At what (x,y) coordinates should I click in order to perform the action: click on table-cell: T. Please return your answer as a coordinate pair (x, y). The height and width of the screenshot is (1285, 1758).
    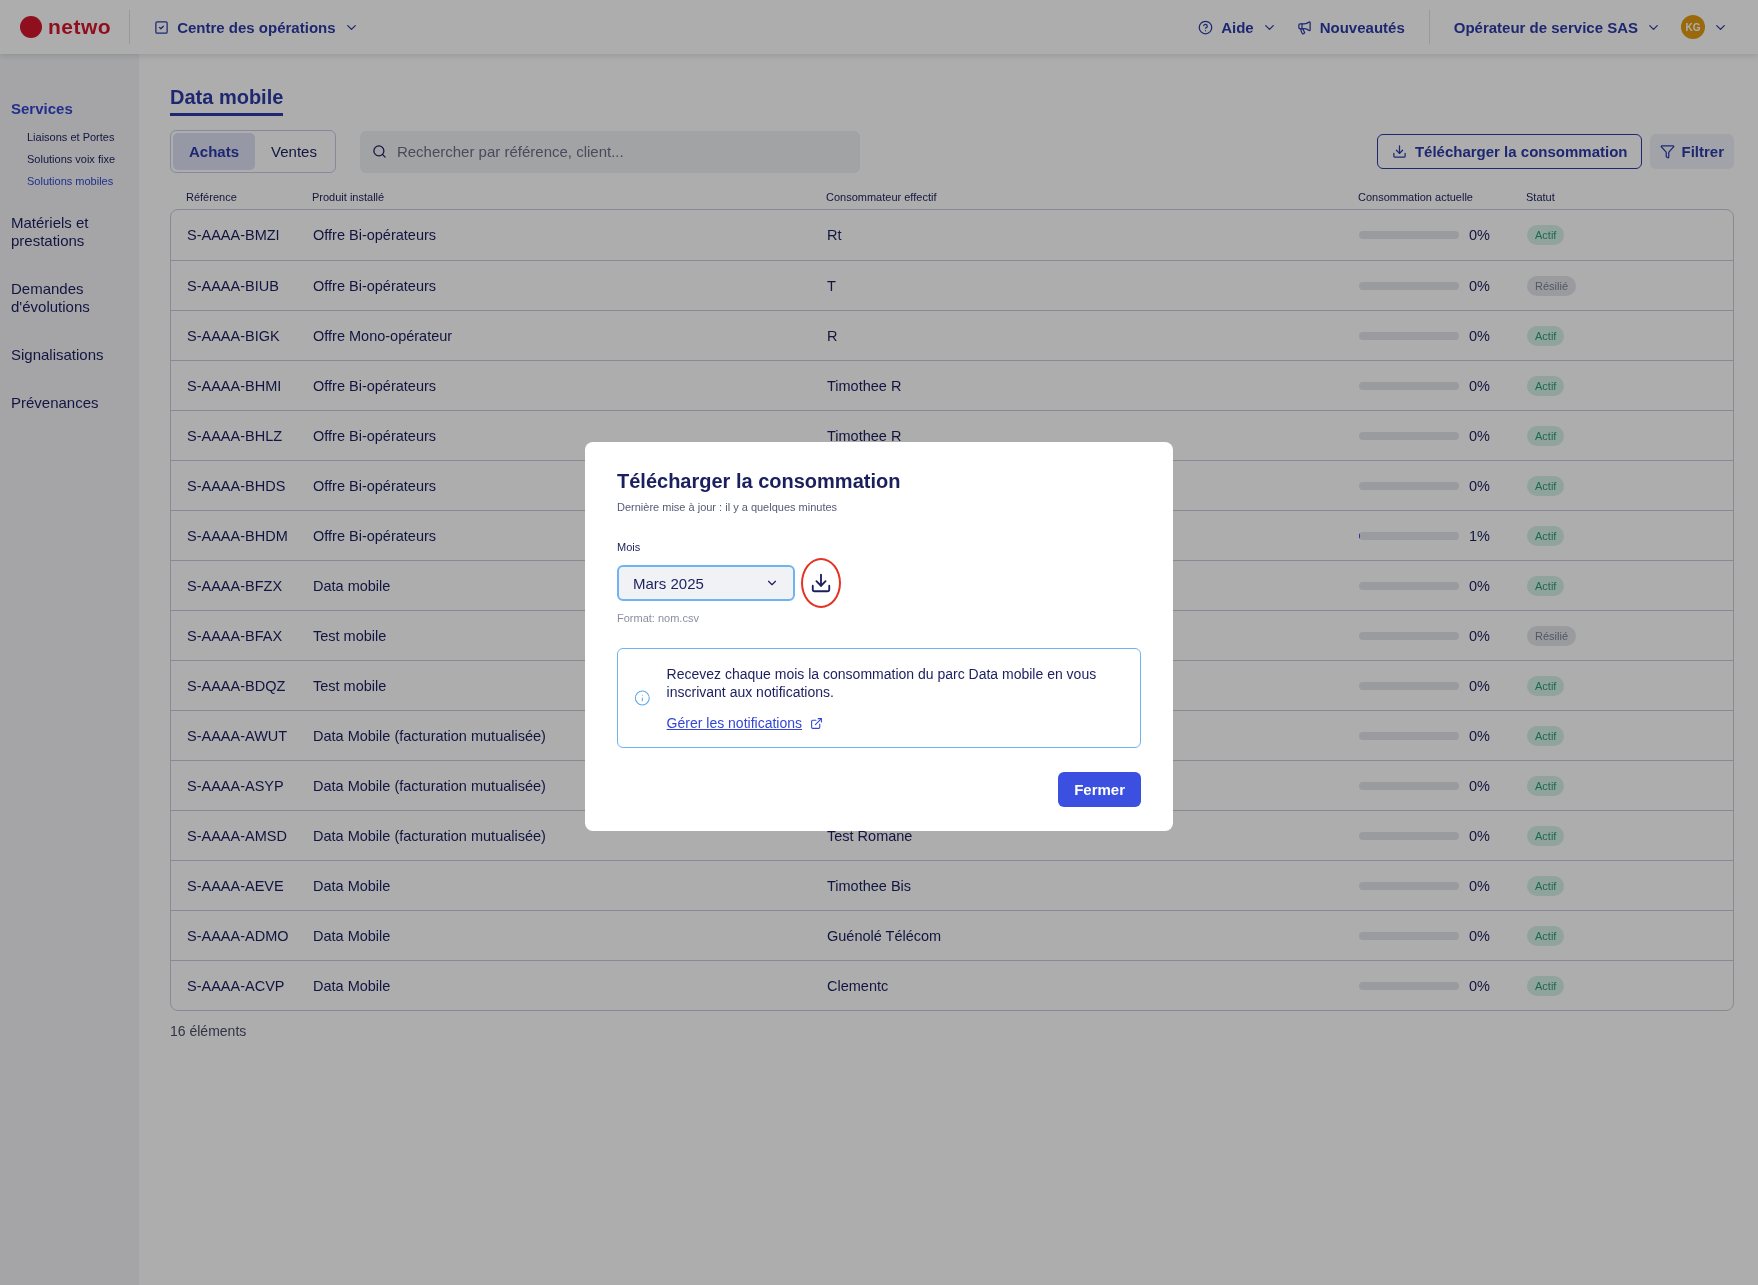
    Looking at the image, I should click on (831, 285).